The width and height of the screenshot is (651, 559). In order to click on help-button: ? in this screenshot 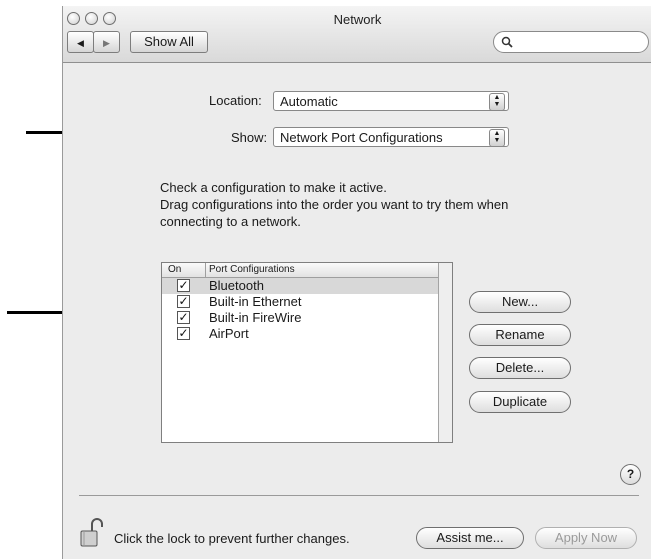, I will do `click(630, 474)`.